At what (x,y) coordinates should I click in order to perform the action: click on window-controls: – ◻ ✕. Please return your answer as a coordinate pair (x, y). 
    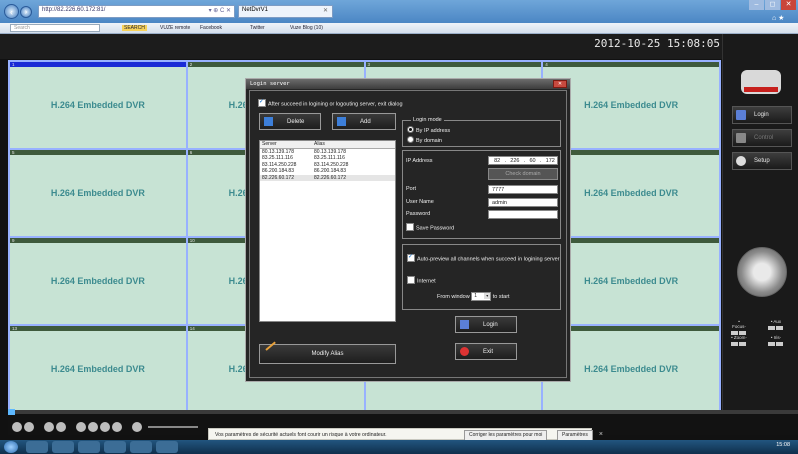
    Looking at the image, I should click on (773, 7).